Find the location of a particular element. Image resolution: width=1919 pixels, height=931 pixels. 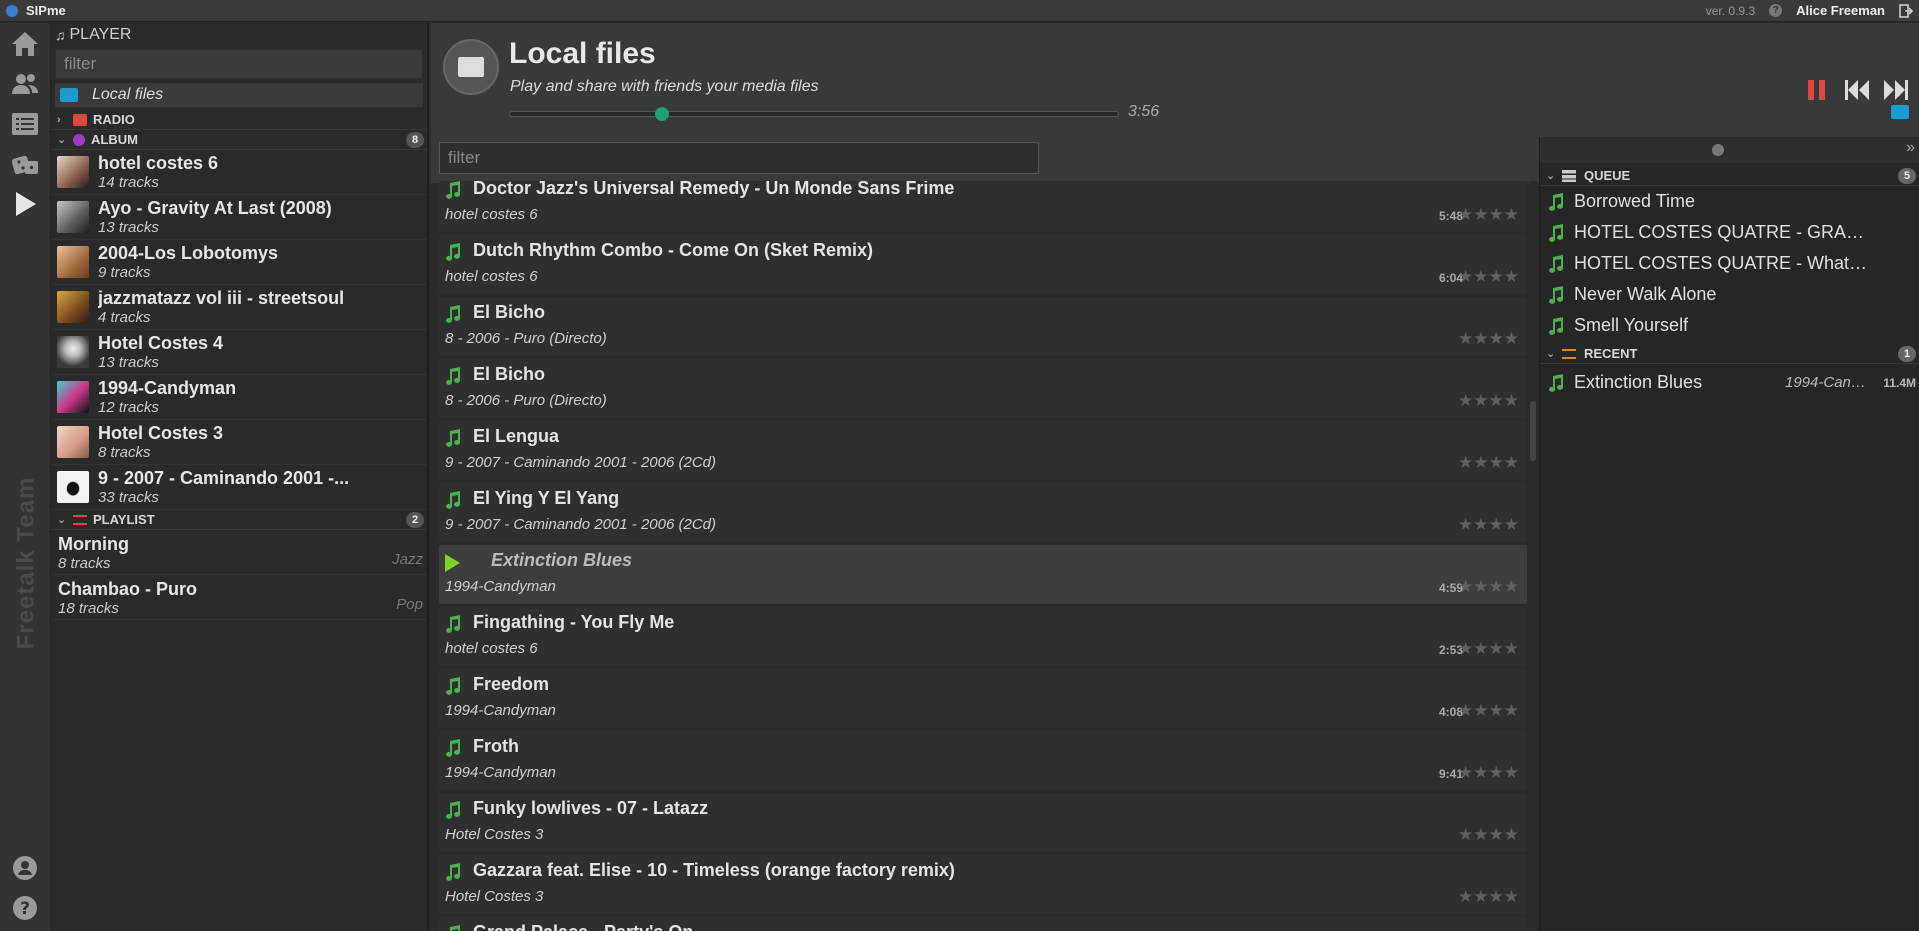

album-item: Ayo - Gravity At Last (2008) 13 tracks is located at coordinates (239, 217).